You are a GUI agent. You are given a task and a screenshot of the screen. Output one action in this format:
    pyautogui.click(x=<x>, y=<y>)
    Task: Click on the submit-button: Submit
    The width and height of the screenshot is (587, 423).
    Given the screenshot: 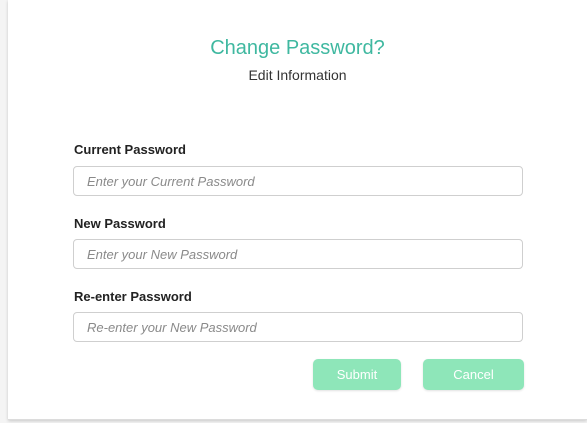 What is the action you would take?
    pyautogui.click(x=357, y=374)
    